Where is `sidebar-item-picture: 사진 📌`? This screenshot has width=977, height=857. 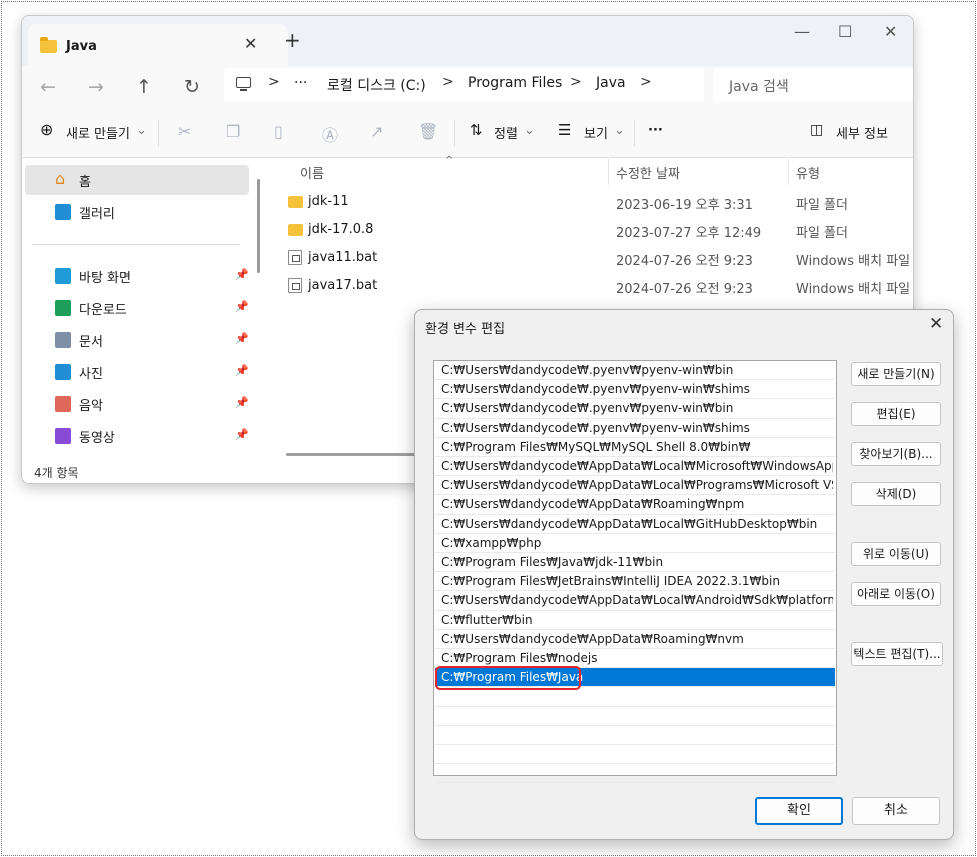
sidebar-item-picture: 사진 📌 is located at coordinates (137, 372).